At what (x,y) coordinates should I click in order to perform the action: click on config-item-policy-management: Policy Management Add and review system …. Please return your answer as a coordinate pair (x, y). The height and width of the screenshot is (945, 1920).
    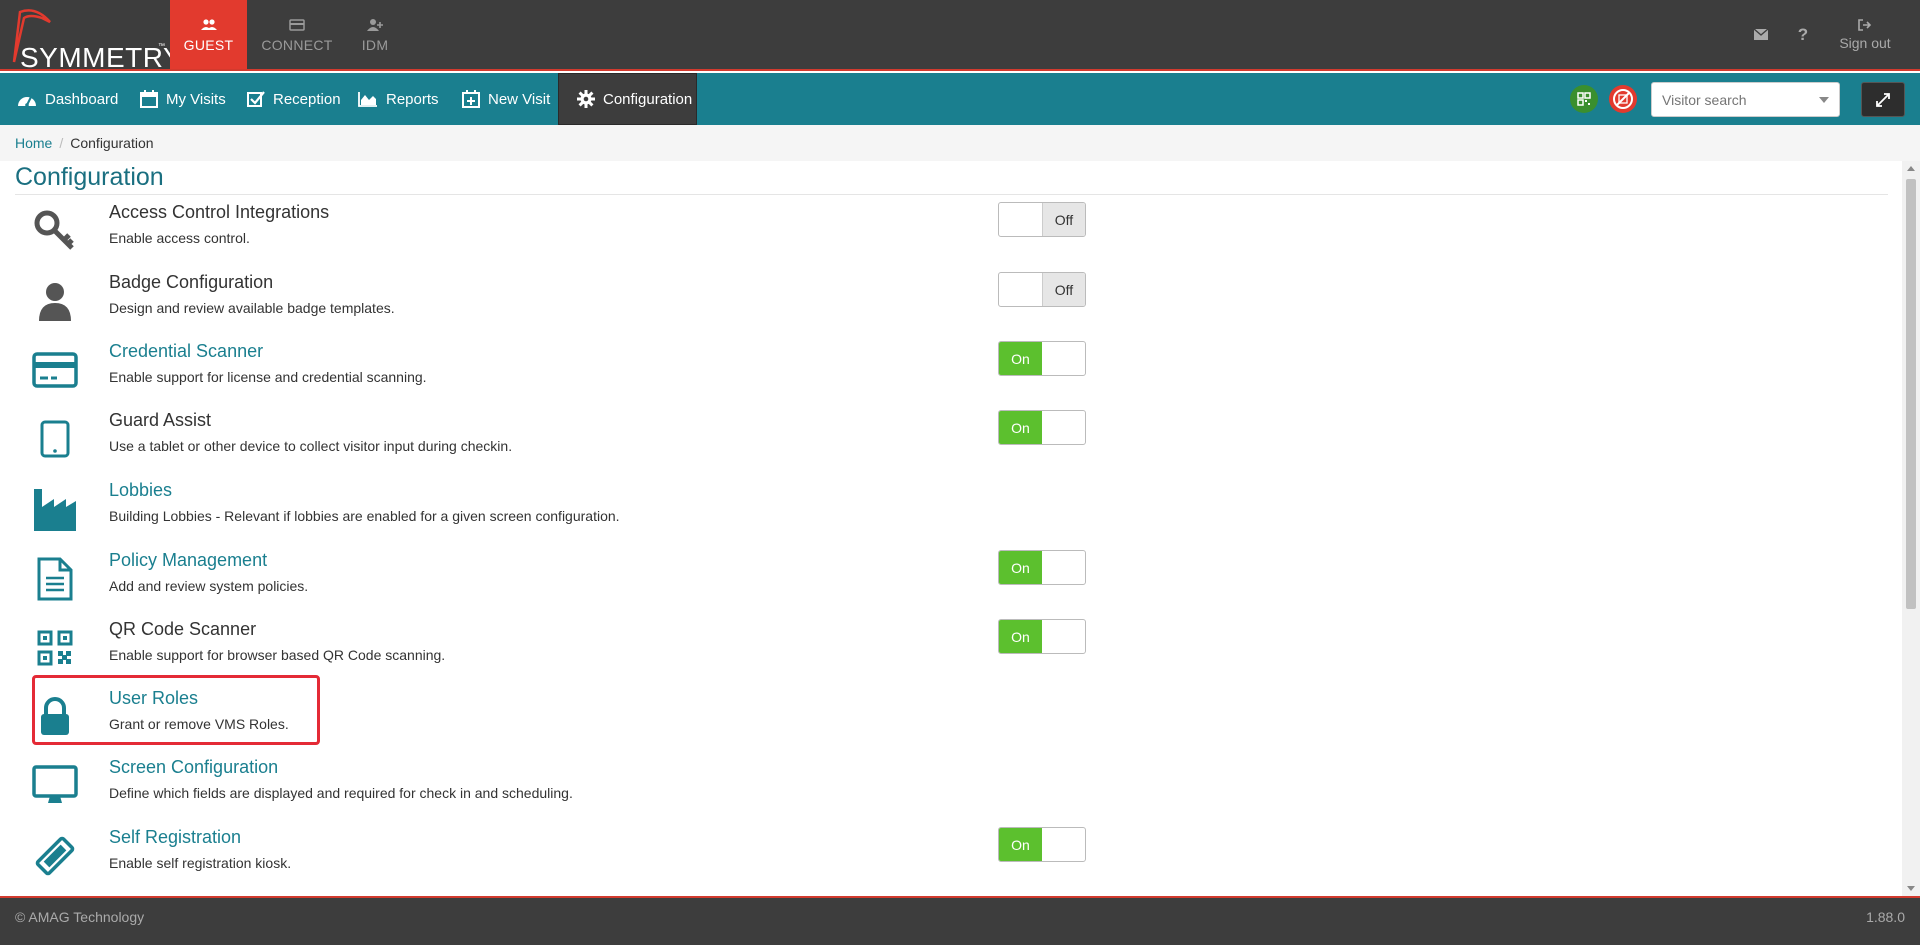
    Looking at the image, I should click on (565, 579).